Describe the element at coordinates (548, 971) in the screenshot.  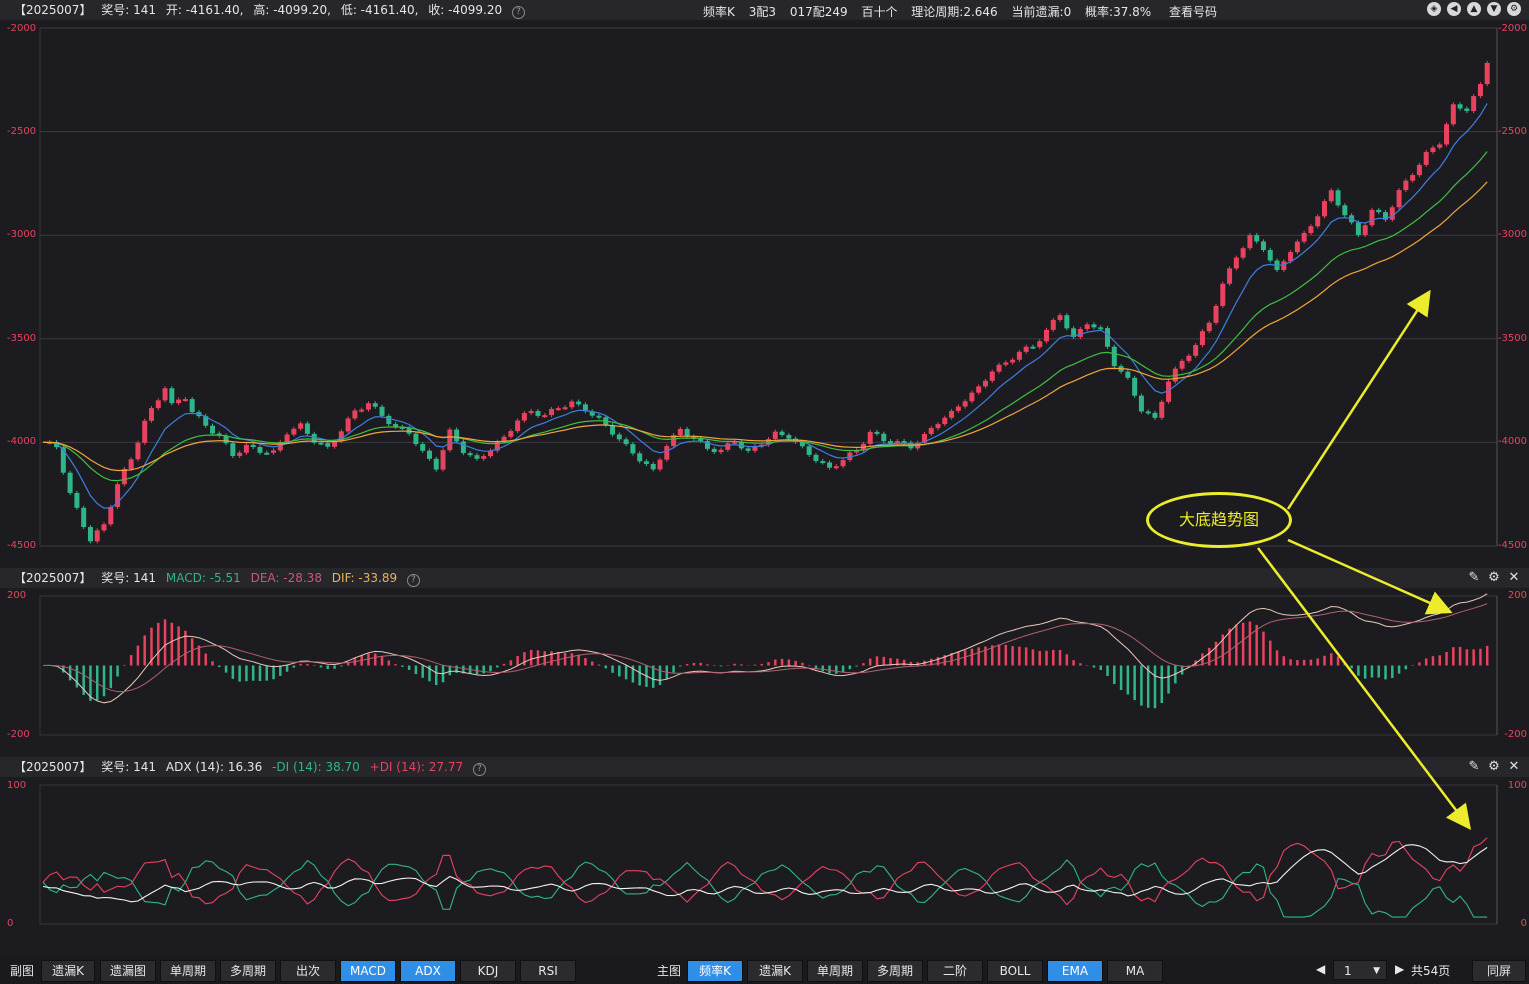
I see `sub-rsi-button: RSI` at that location.